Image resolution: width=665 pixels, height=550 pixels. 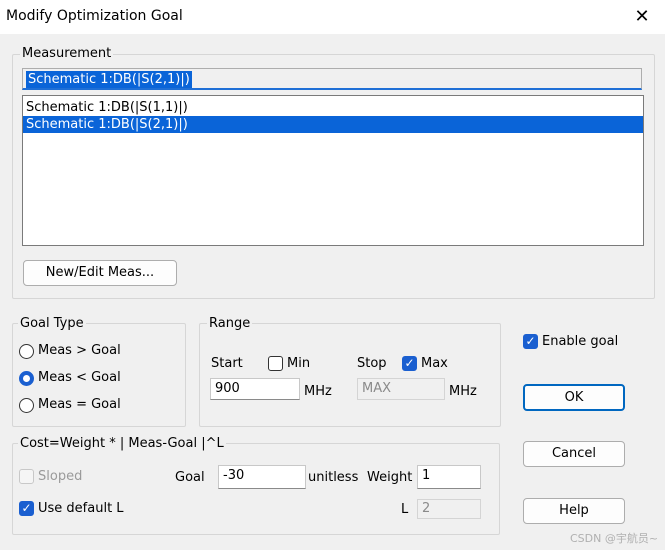 I want to click on start-label: Start, so click(x=227, y=363).